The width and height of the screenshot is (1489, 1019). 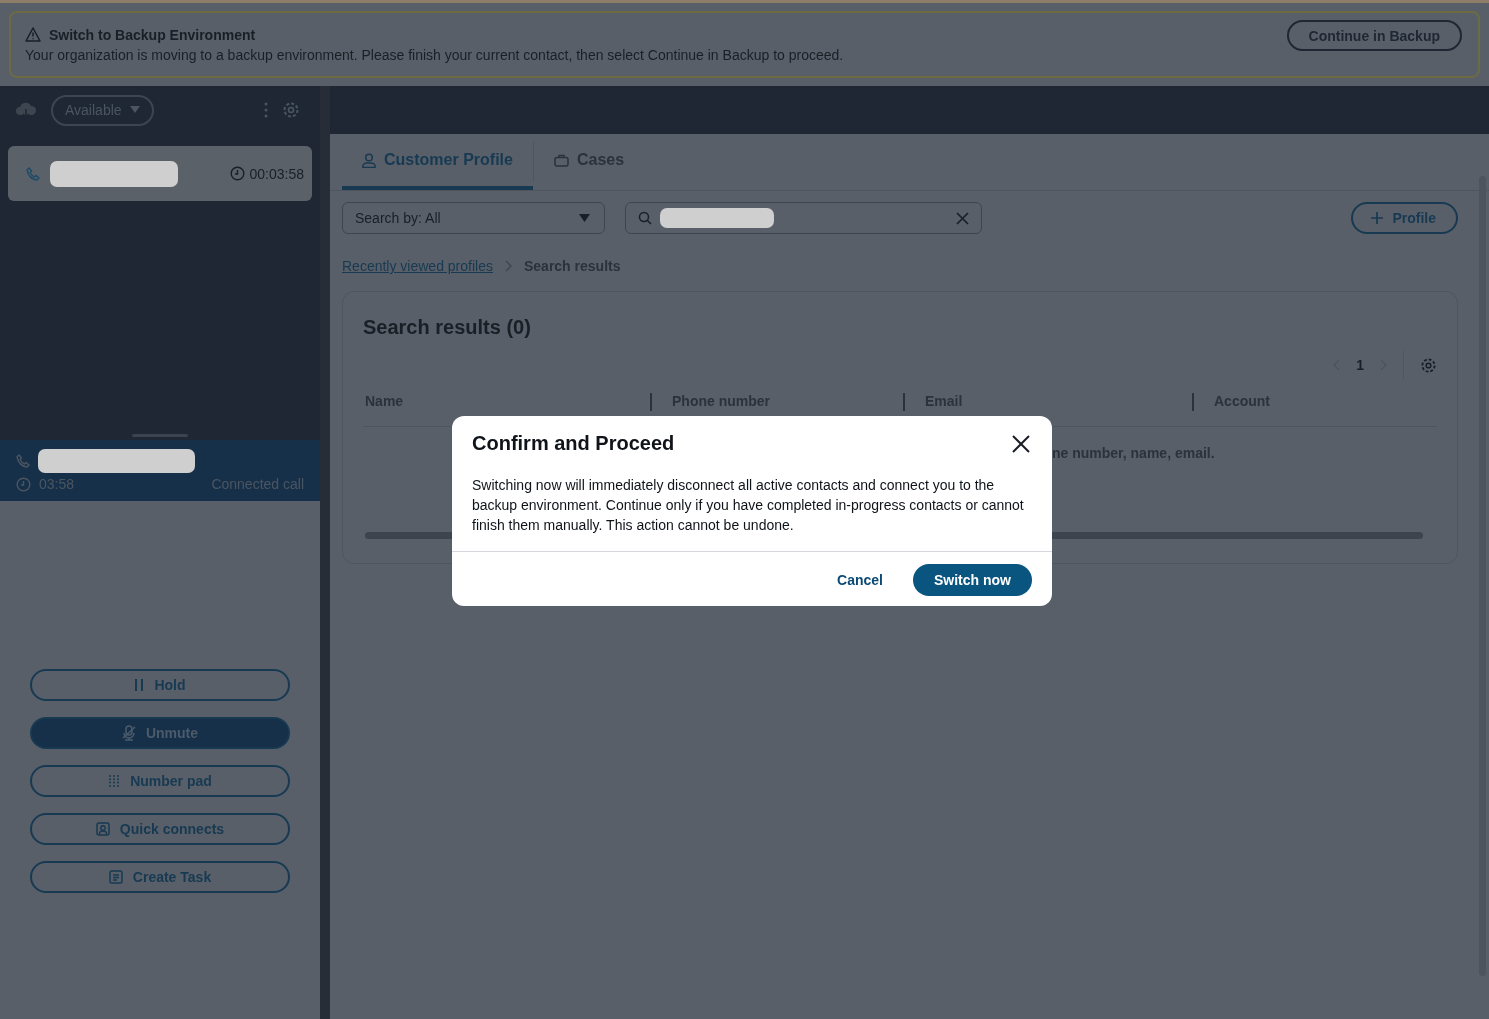 What do you see at coordinates (1377, 218) in the screenshot?
I see `plus-icon` at bounding box center [1377, 218].